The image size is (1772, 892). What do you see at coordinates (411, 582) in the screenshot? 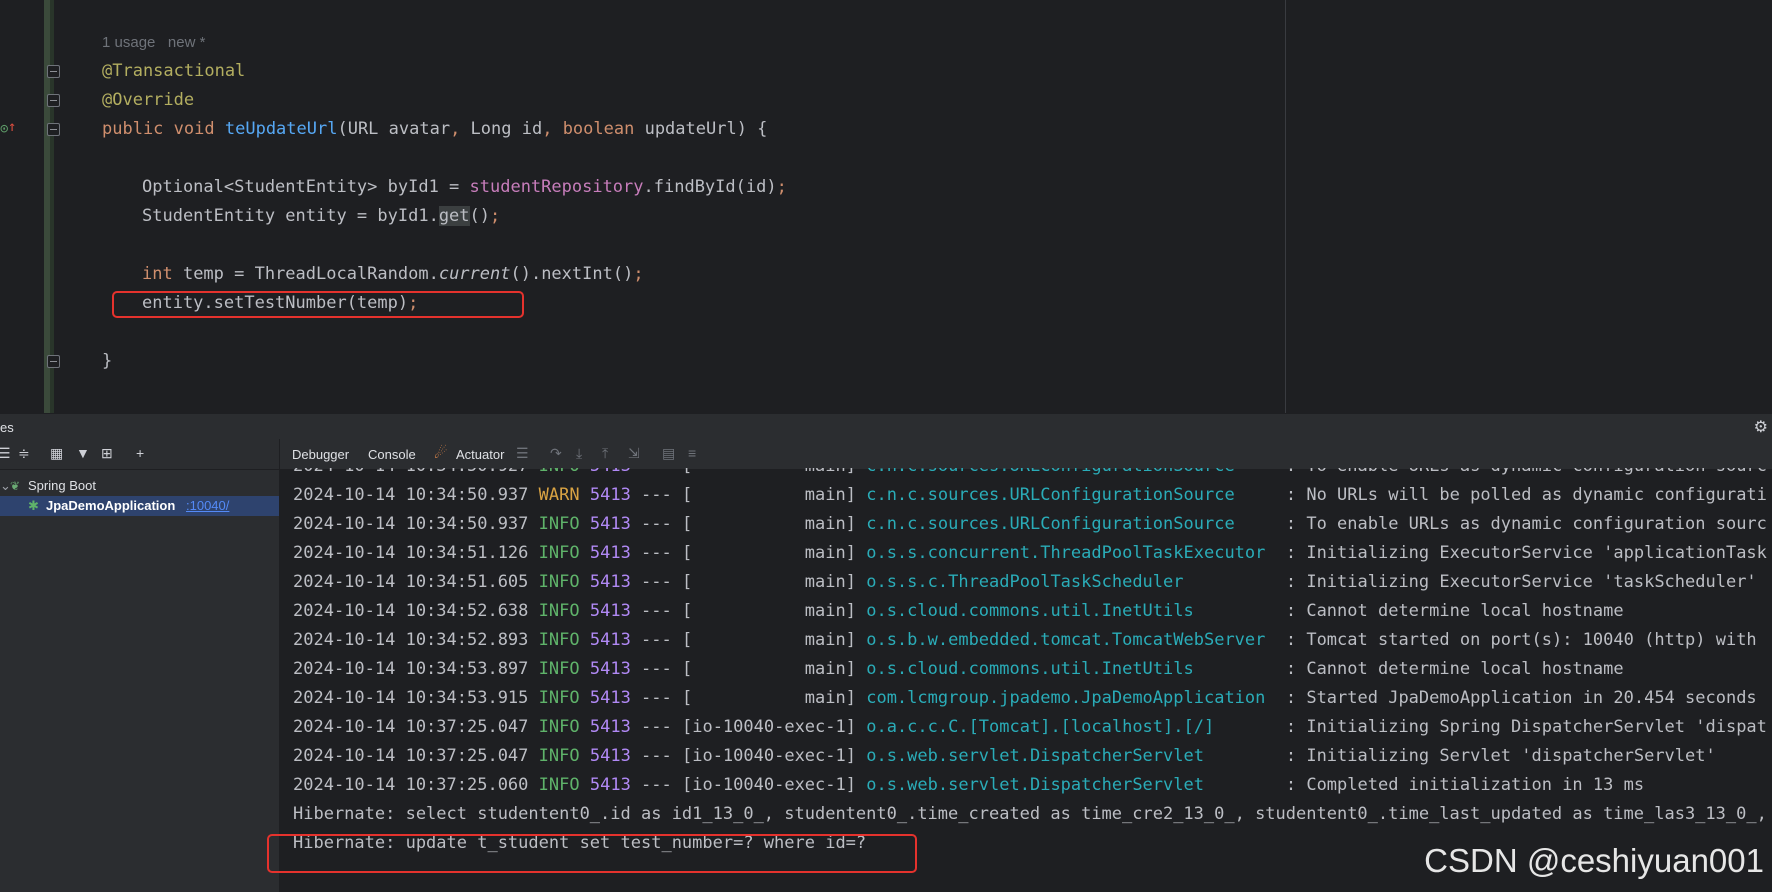
I see `log-timestamp: 2024-10-14 10:34:51.605` at bounding box center [411, 582].